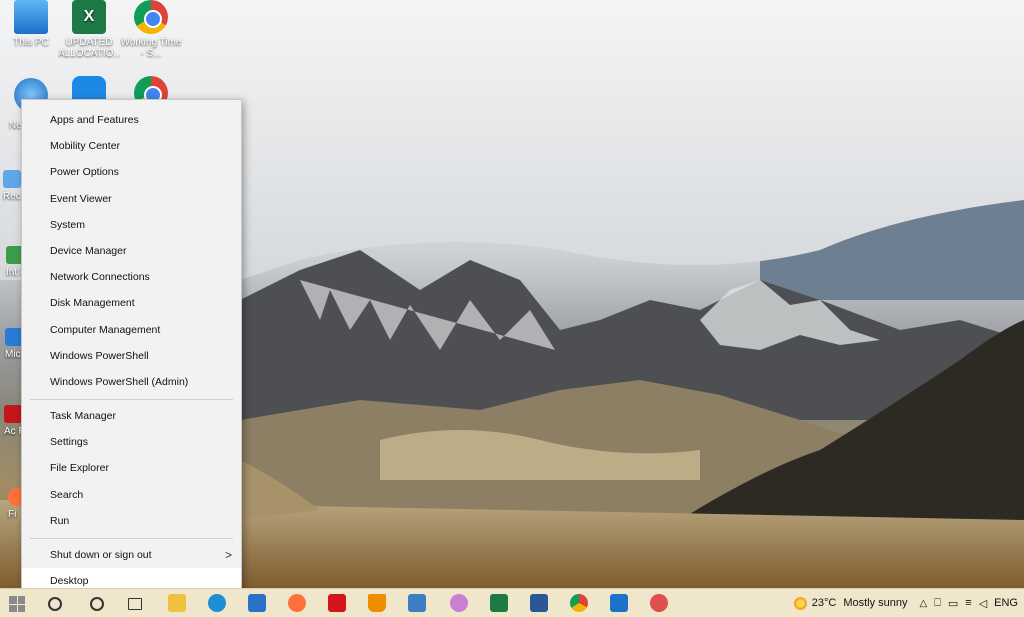  Describe the element at coordinates (499, 603) in the screenshot. I see `excel-icon` at that location.